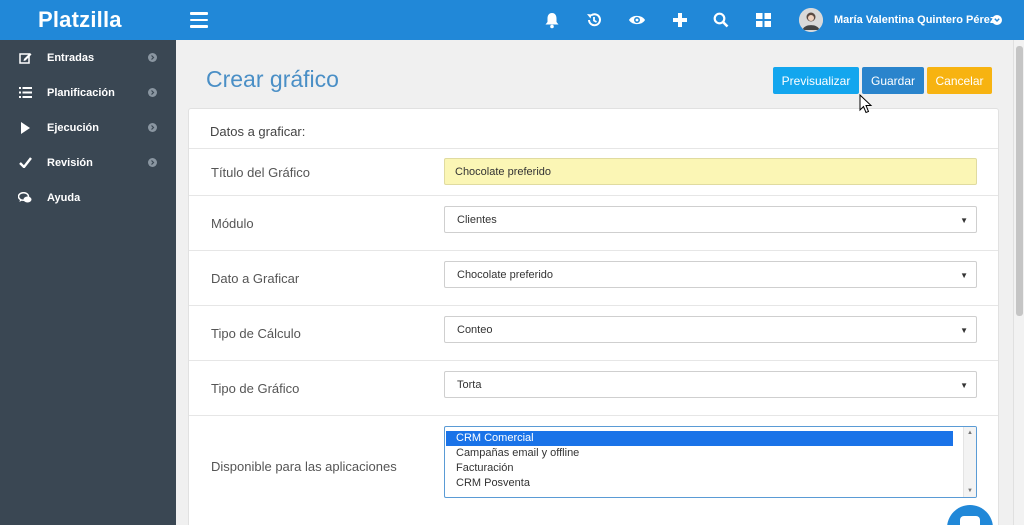  Describe the element at coordinates (260, 172) in the screenshot. I see `field-label: Título del Gráfico` at that location.